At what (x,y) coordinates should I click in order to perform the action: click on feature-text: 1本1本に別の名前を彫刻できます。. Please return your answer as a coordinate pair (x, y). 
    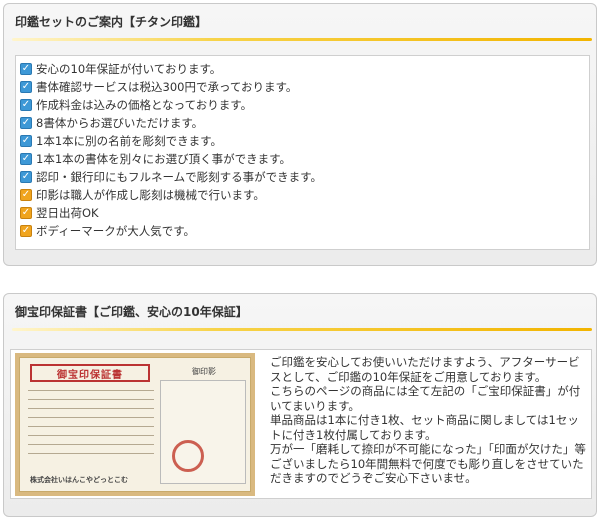
    Looking at the image, I should click on (129, 141).